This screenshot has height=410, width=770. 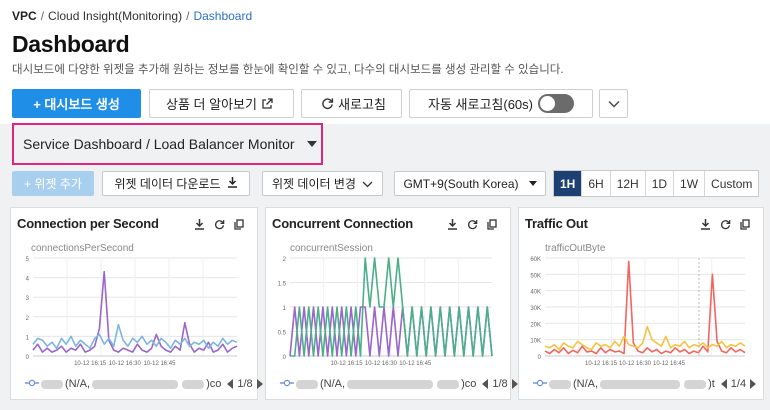 What do you see at coordinates (535, 260) in the screenshot?
I see `y-tick-label: 60K` at bounding box center [535, 260].